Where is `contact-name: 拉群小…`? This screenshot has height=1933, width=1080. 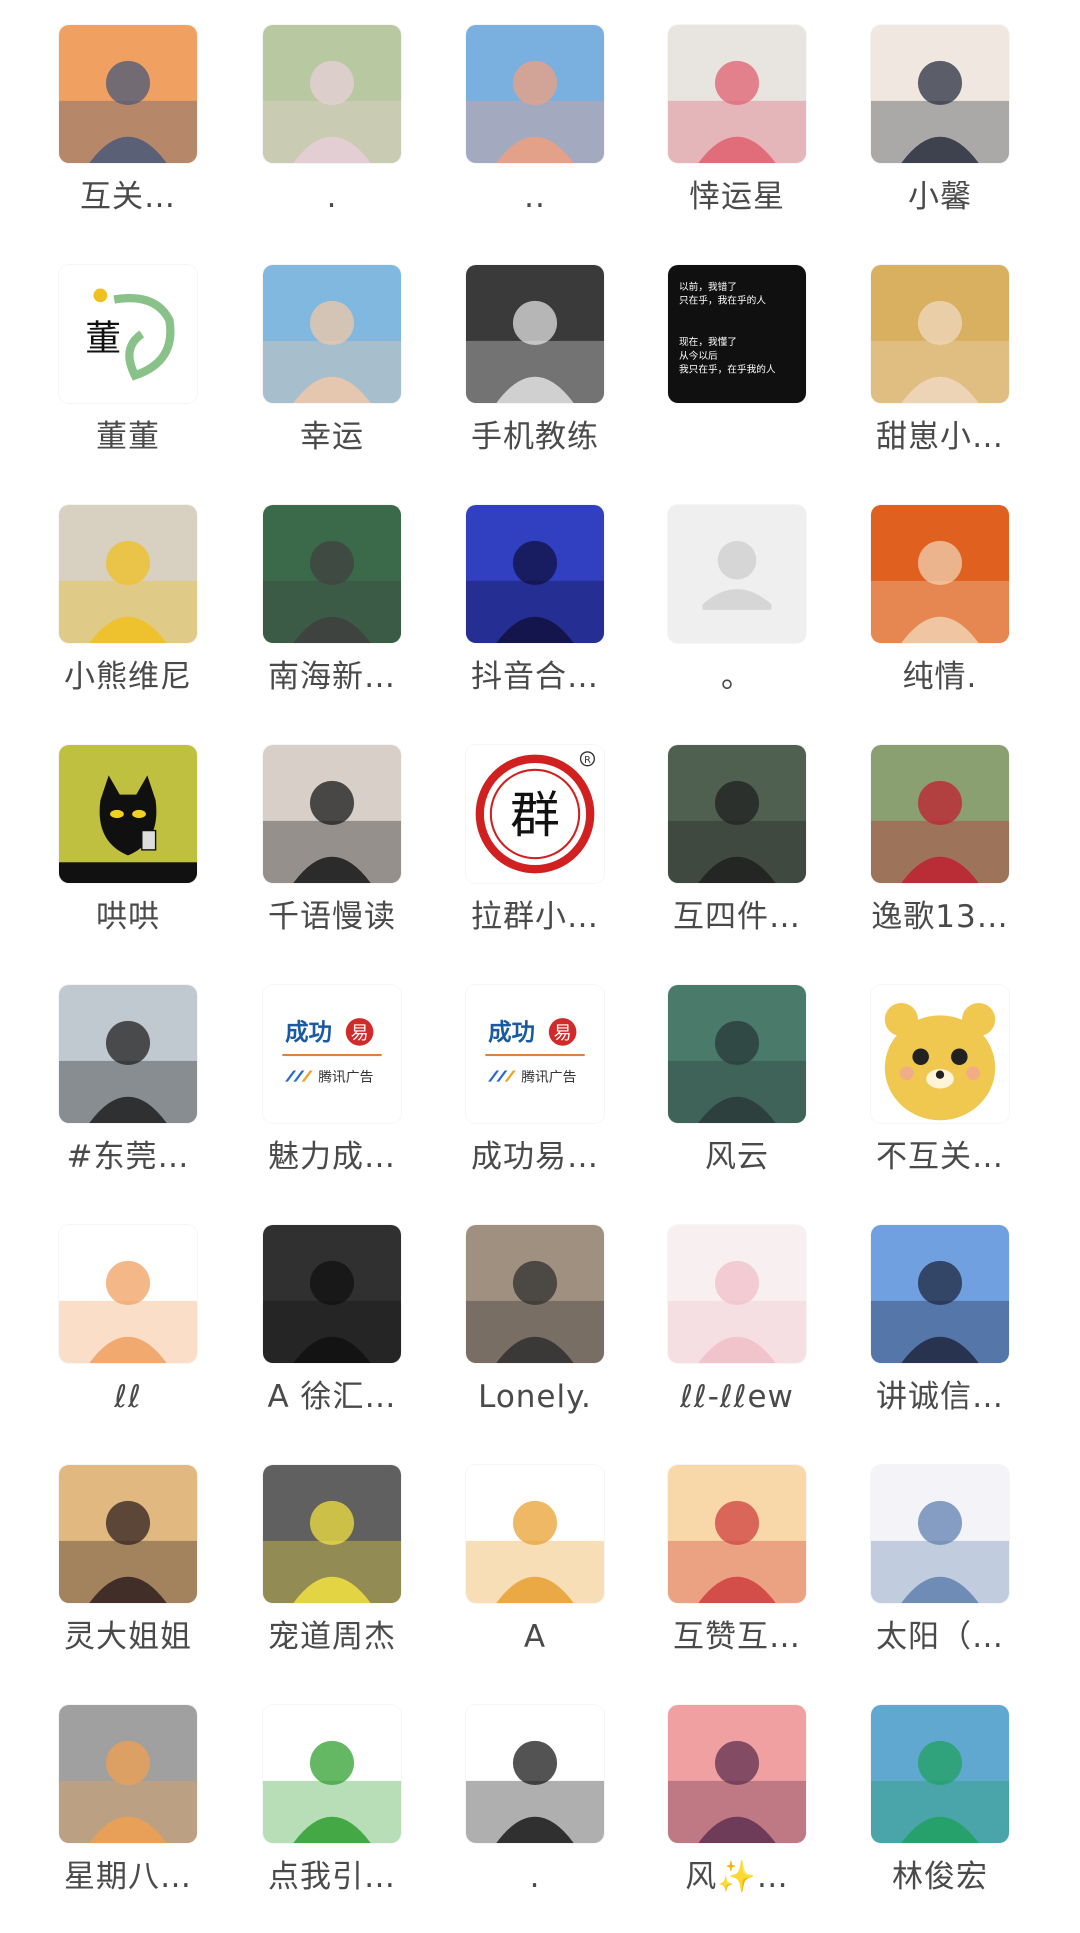
contact-name: 拉群小… is located at coordinates (535, 917).